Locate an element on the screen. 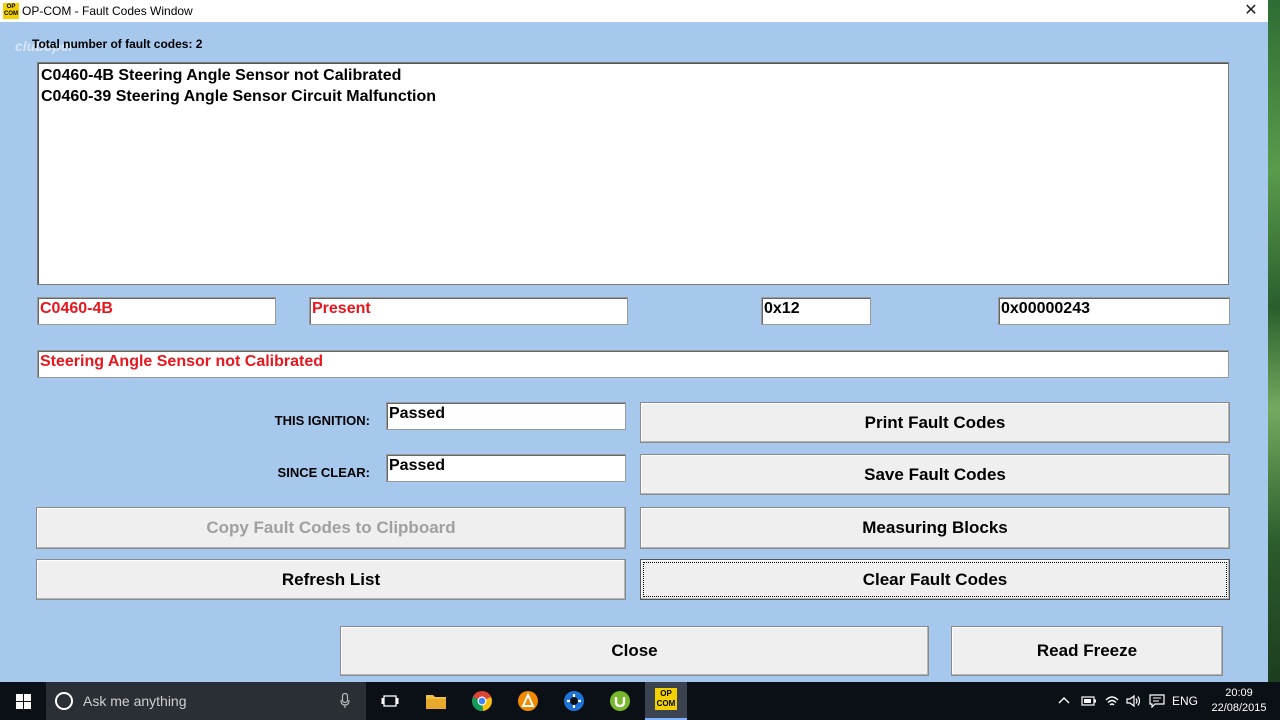 The height and width of the screenshot is (720, 1280). opcom-app-icon: OP COM is located at coordinates (11, 11).